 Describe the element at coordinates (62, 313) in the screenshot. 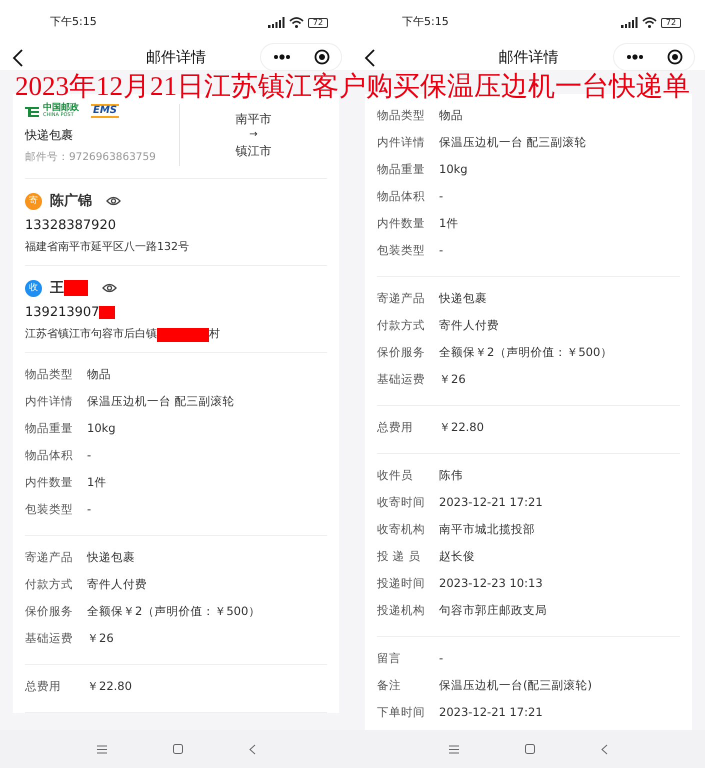

I see `phone-number: 139213907` at that location.